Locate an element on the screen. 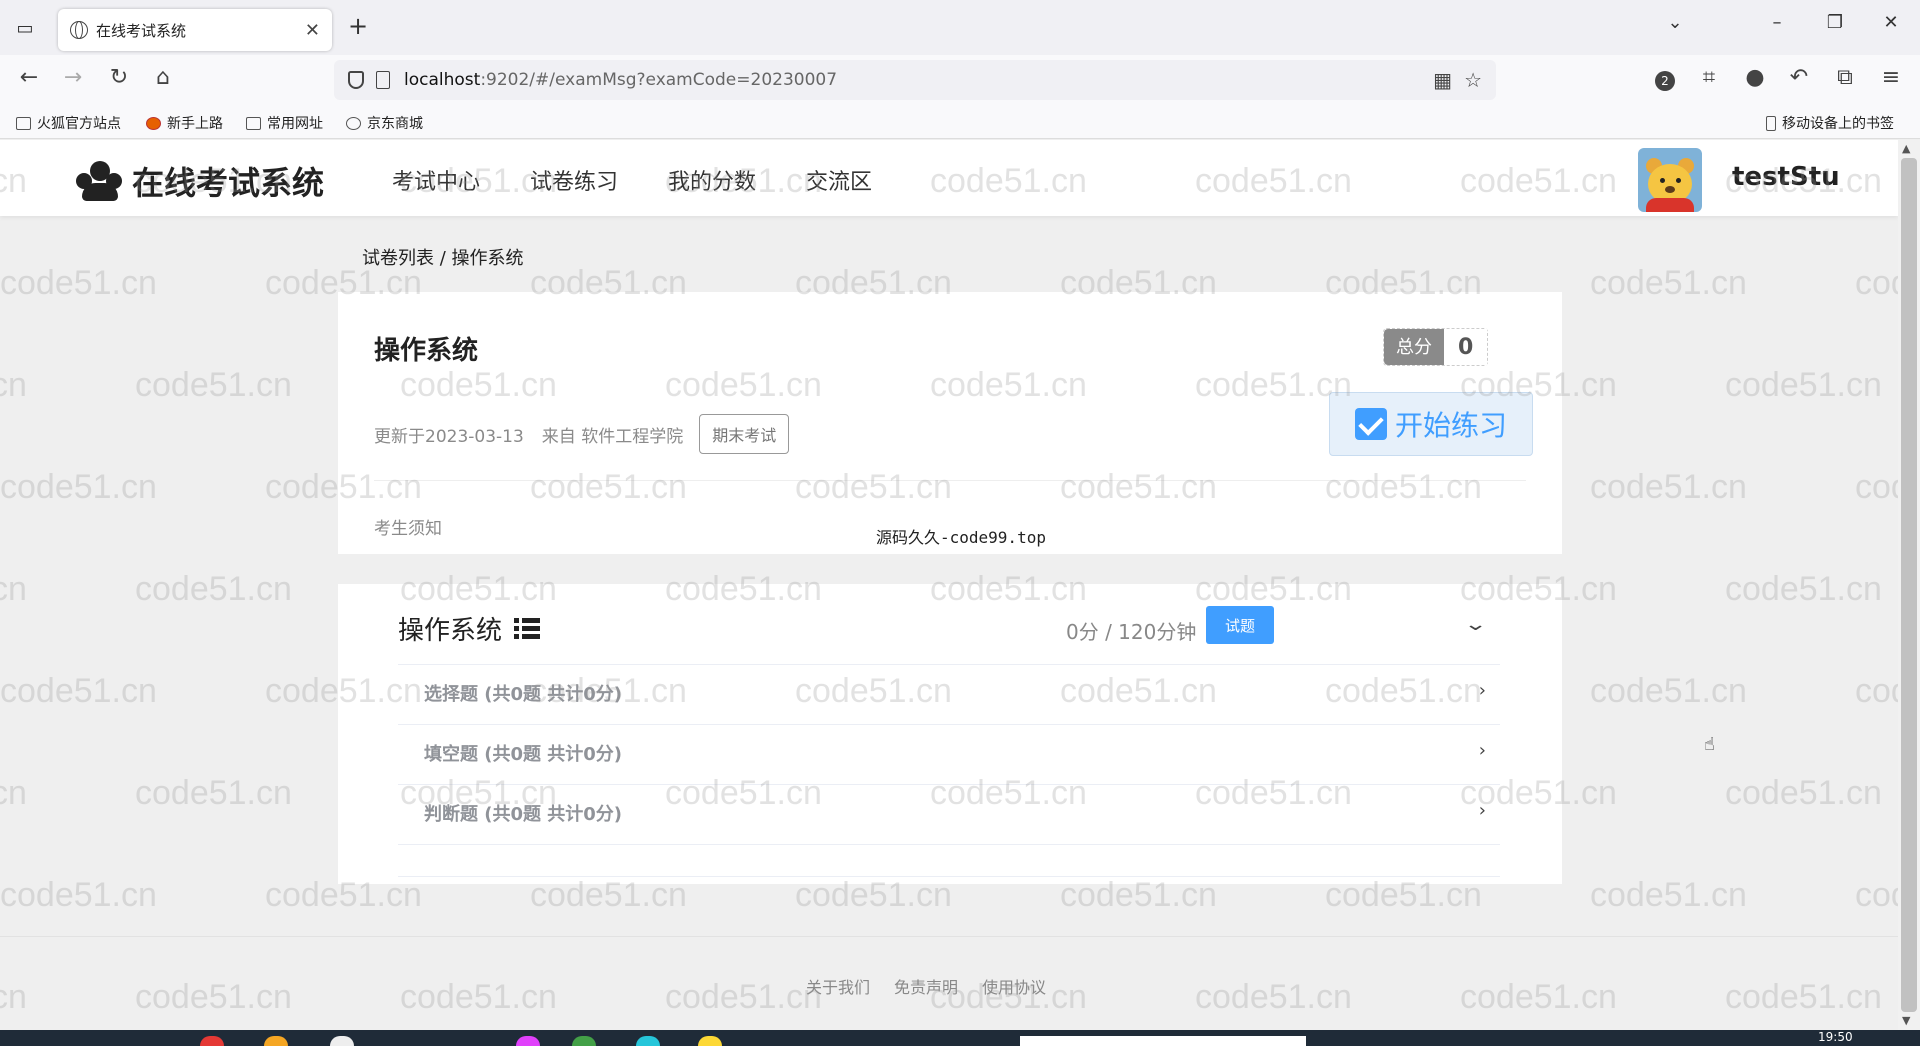  scrollbar-thumb is located at coordinates (1909, 585).